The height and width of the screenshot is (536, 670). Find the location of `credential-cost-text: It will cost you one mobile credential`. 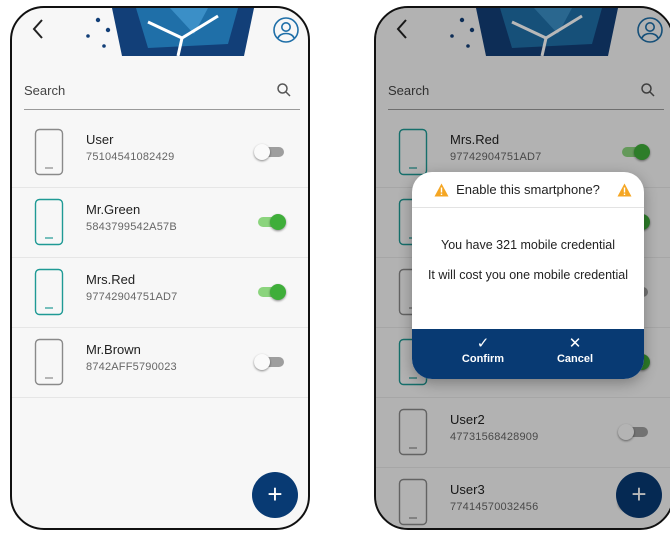

credential-cost-text: It will cost you one mobile credential is located at coordinates (528, 275).